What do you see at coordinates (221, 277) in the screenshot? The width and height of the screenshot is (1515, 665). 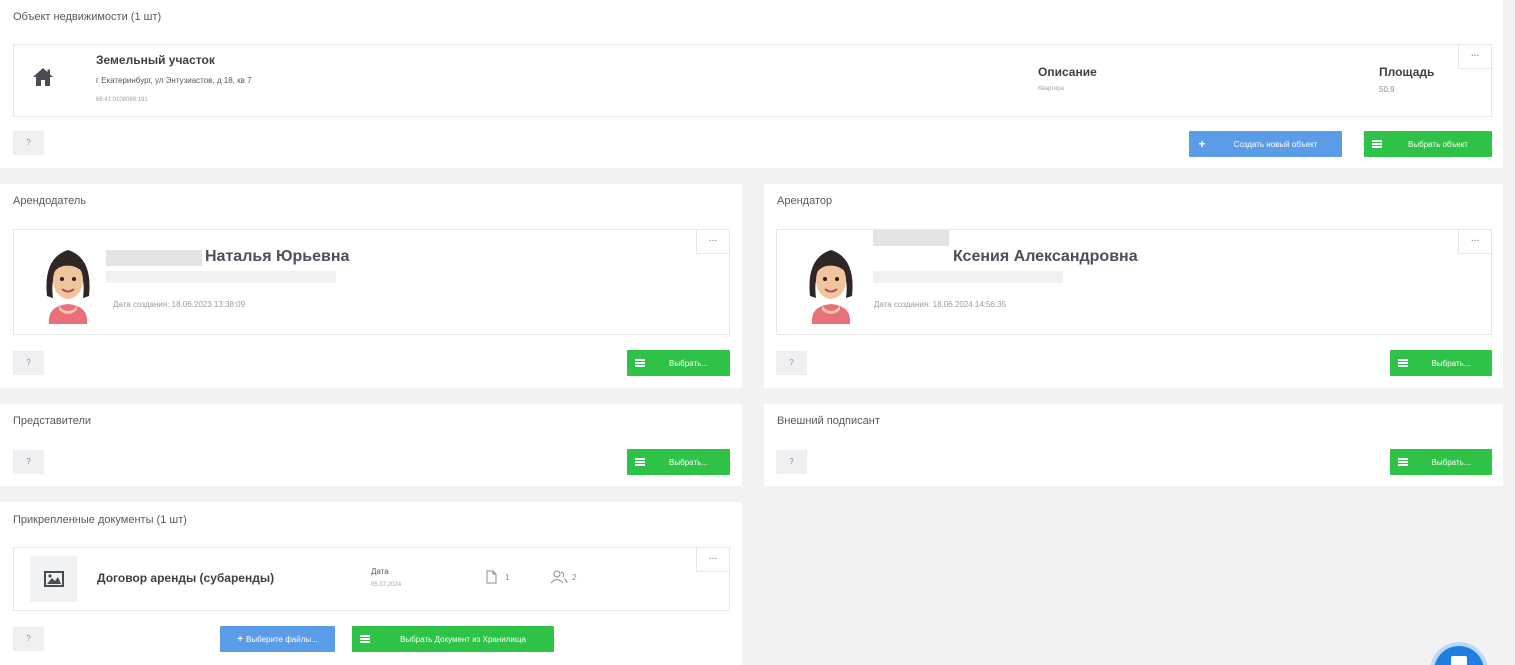 I see `landlord-info-redacted` at bounding box center [221, 277].